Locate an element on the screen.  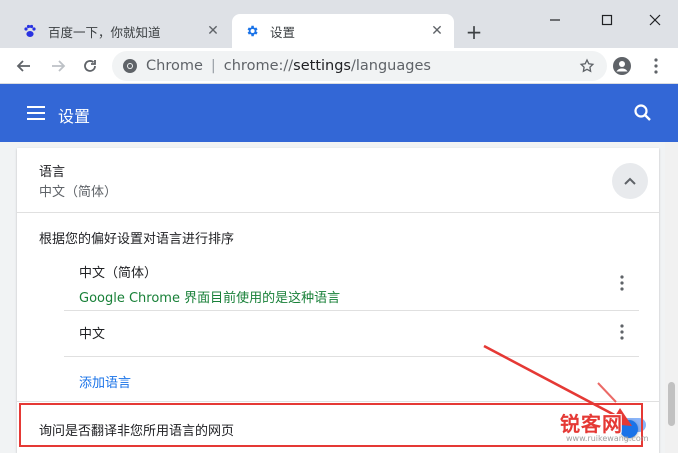
current-language: 中文（简体） is located at coordinates (78, 192).